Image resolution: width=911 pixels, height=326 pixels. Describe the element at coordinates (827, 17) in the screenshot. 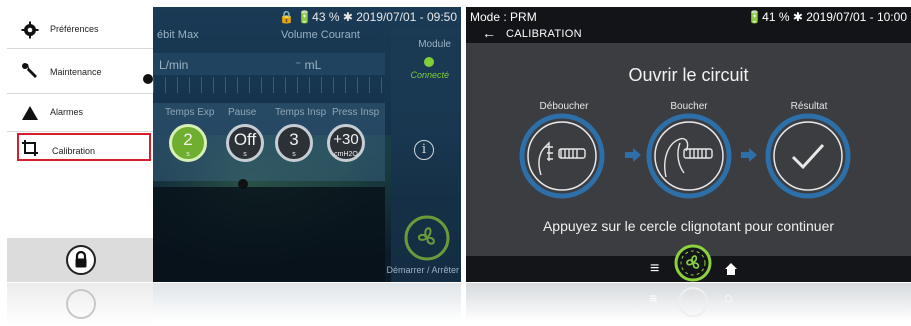

I see `status-text: 🔋41 % ✱ 2019/07/01 - 10:00` at that location.